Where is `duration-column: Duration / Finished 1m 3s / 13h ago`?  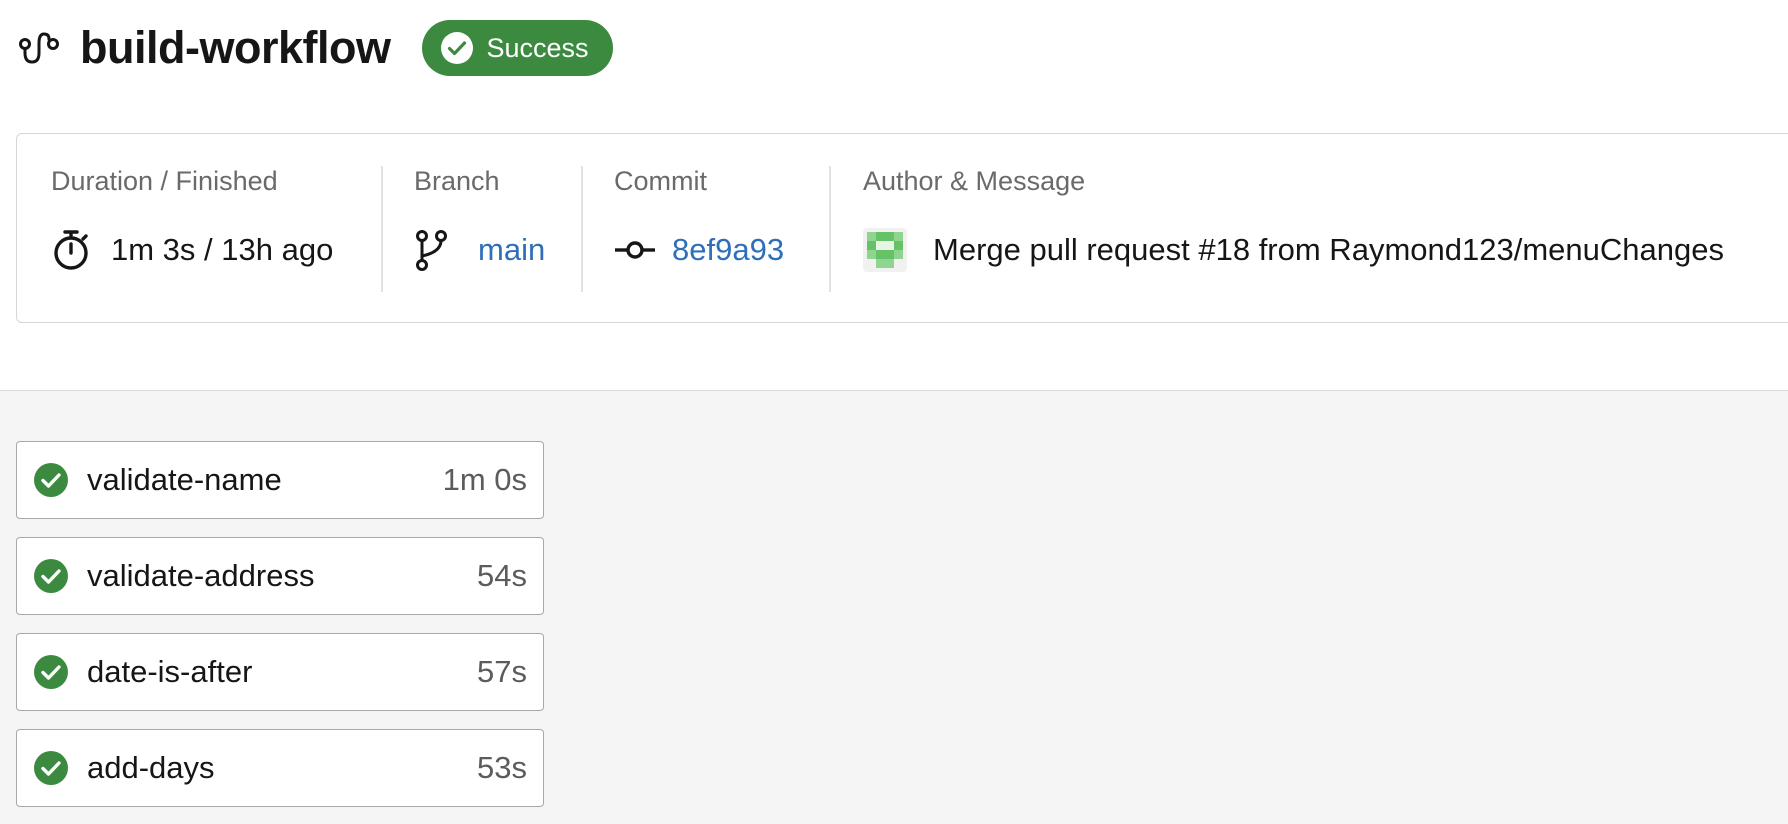 duration-column: Duration / Finished 1m 3s / 13h ago is located at coordinates (192, 230).